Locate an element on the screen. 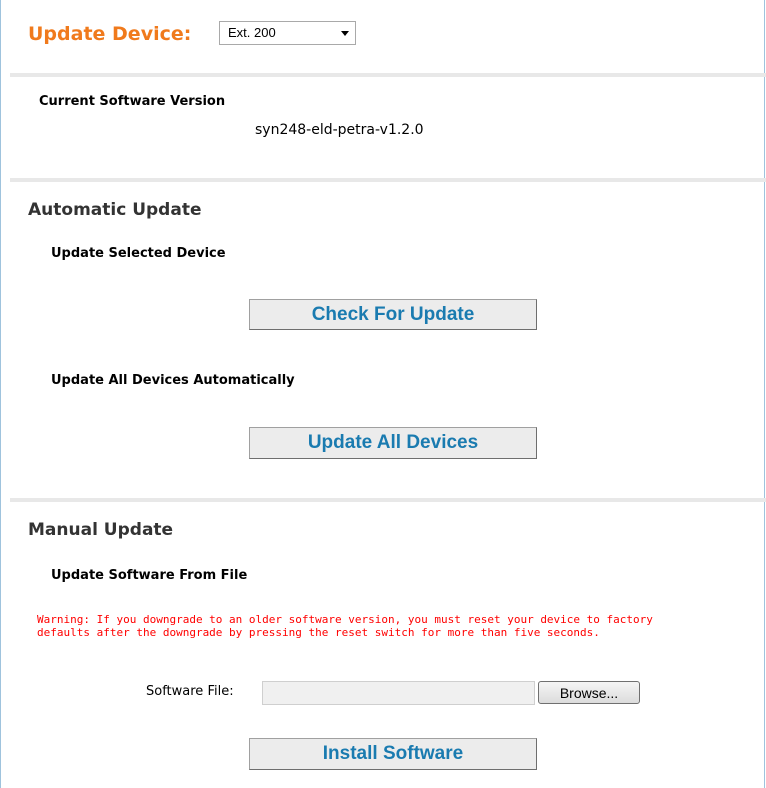  update-selected-label: Update Selected Device is located at coordinates (138, 253).